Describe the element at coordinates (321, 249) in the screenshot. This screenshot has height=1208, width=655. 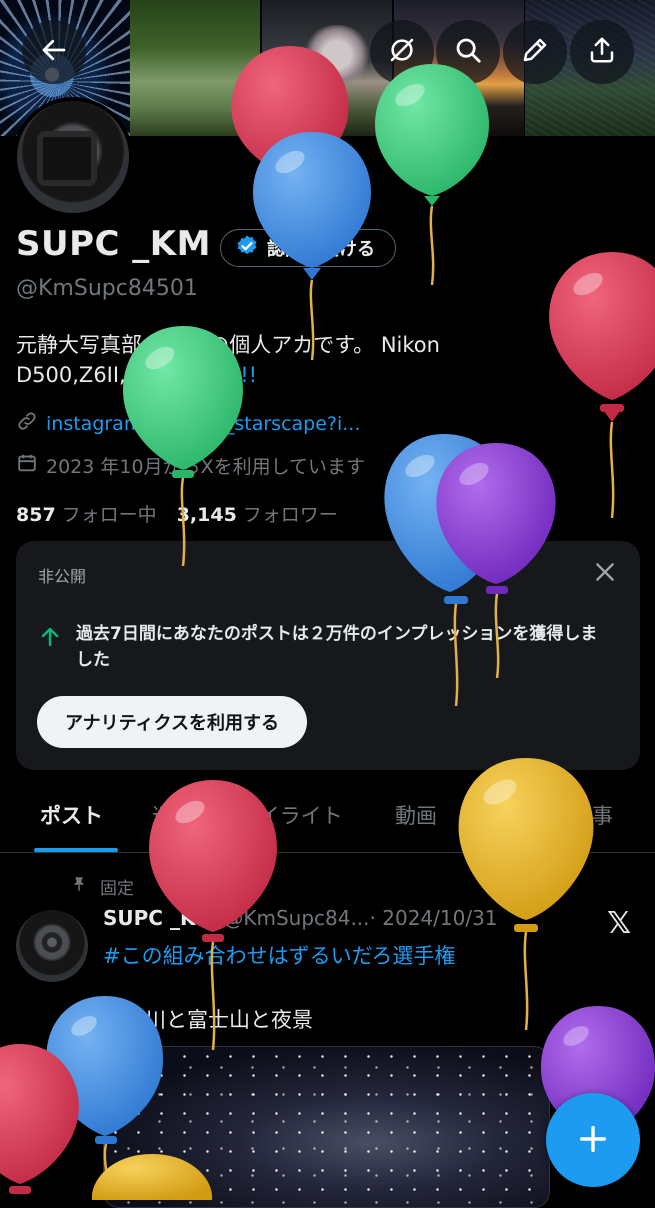
I see `get-verified-label: 認証を受ける` at that location.